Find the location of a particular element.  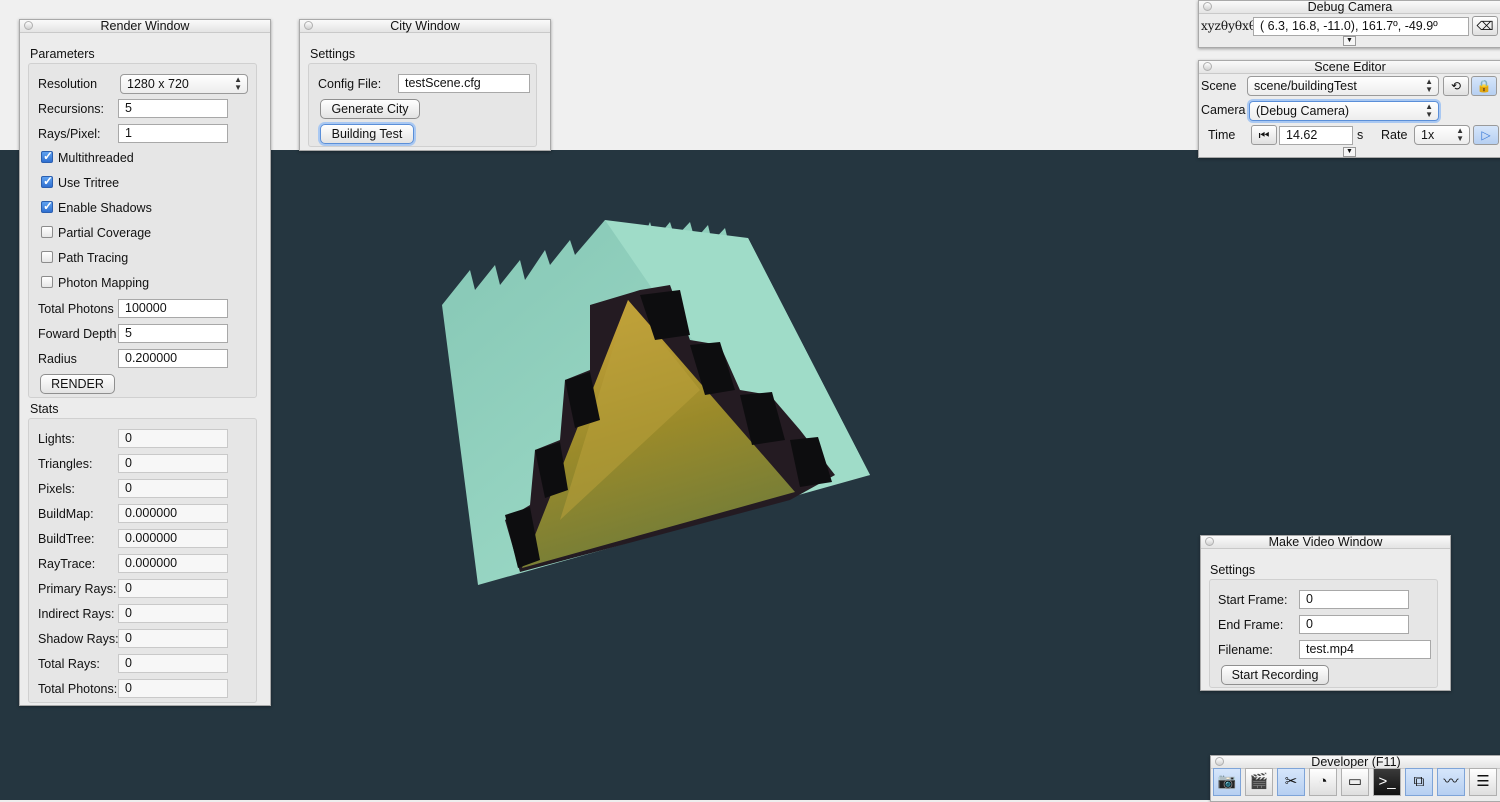

camera-icon: 📷 is located at coordinates (1227, 782).